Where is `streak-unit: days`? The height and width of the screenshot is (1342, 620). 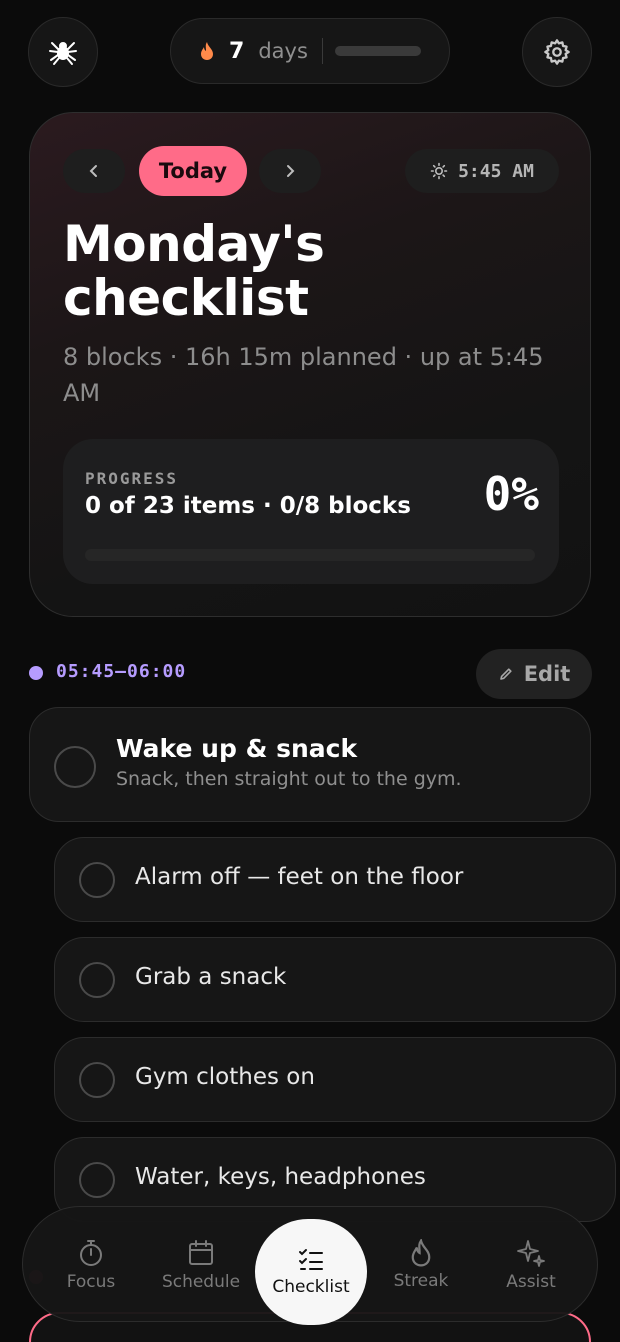 streak-unit: days is located at coordinates (283, 51).